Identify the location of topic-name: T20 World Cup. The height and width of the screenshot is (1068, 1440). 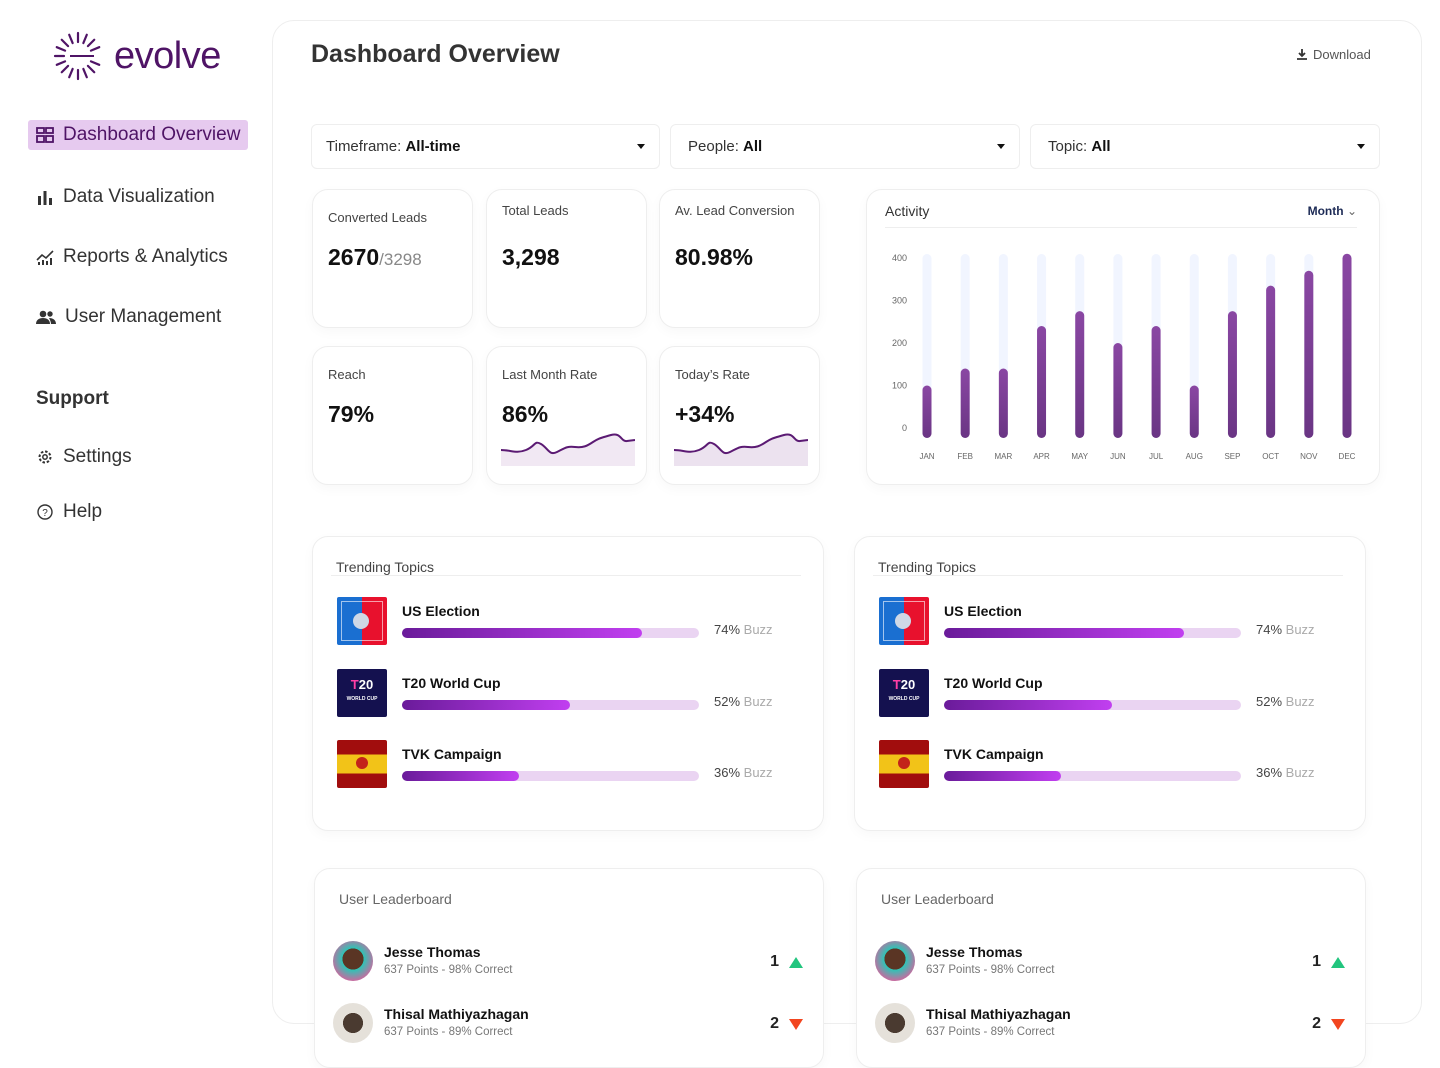
(451, 683).